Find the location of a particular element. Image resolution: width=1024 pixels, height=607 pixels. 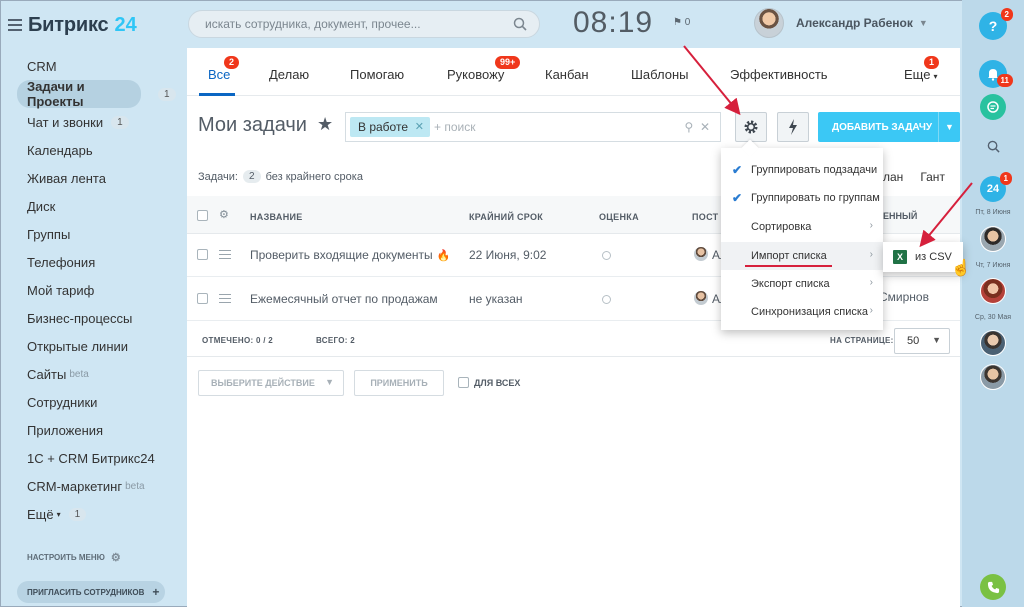

logo: Битрикс 24 is located at coordinates (72, 25).